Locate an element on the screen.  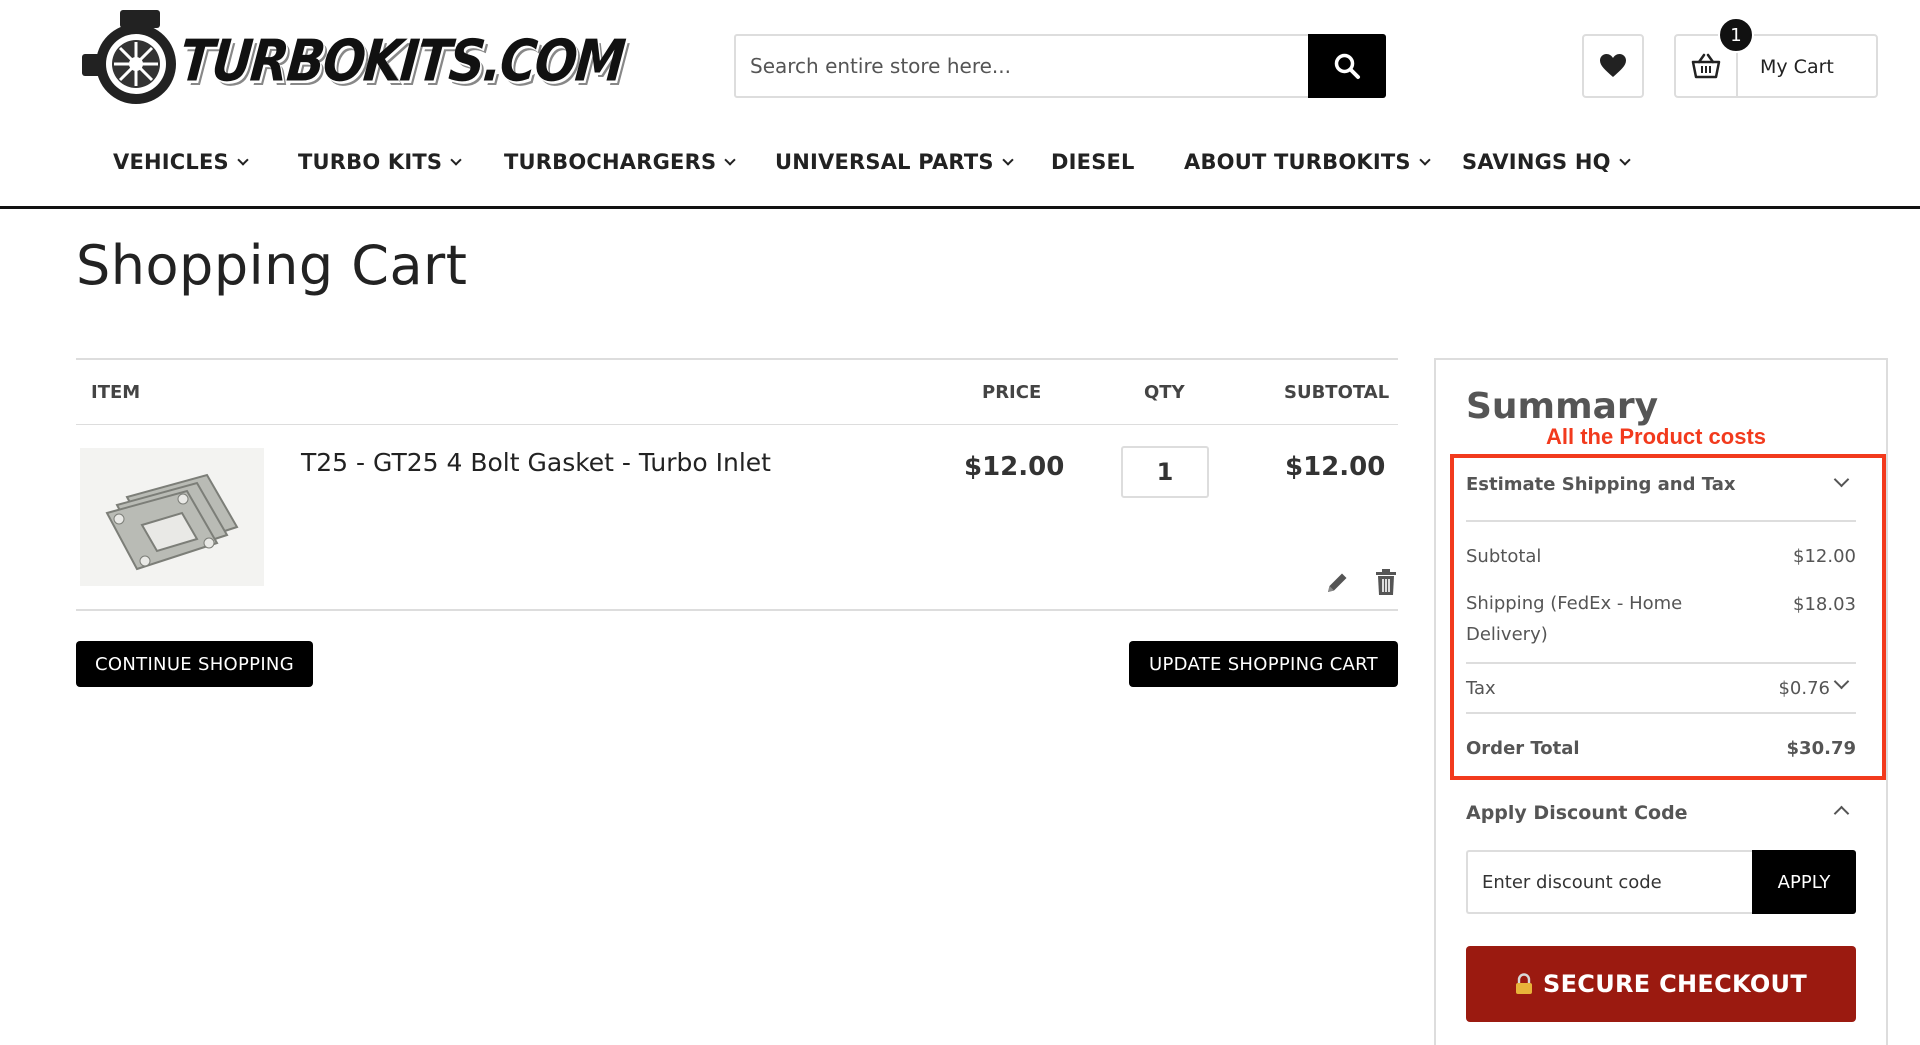
nav-item-label: VEHICLES is located at coordinates (171, 162).